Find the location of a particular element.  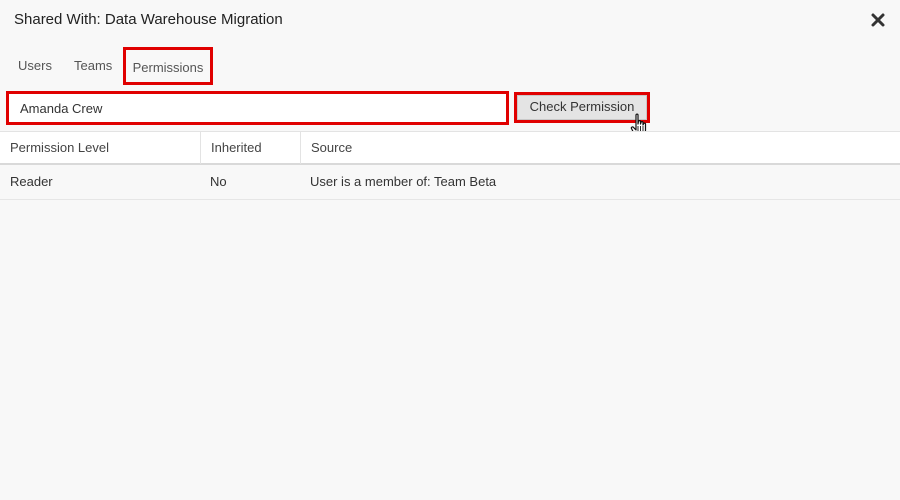

table-row: Reader No User is a member of: Team Beta is located at coordinates (450, 182).